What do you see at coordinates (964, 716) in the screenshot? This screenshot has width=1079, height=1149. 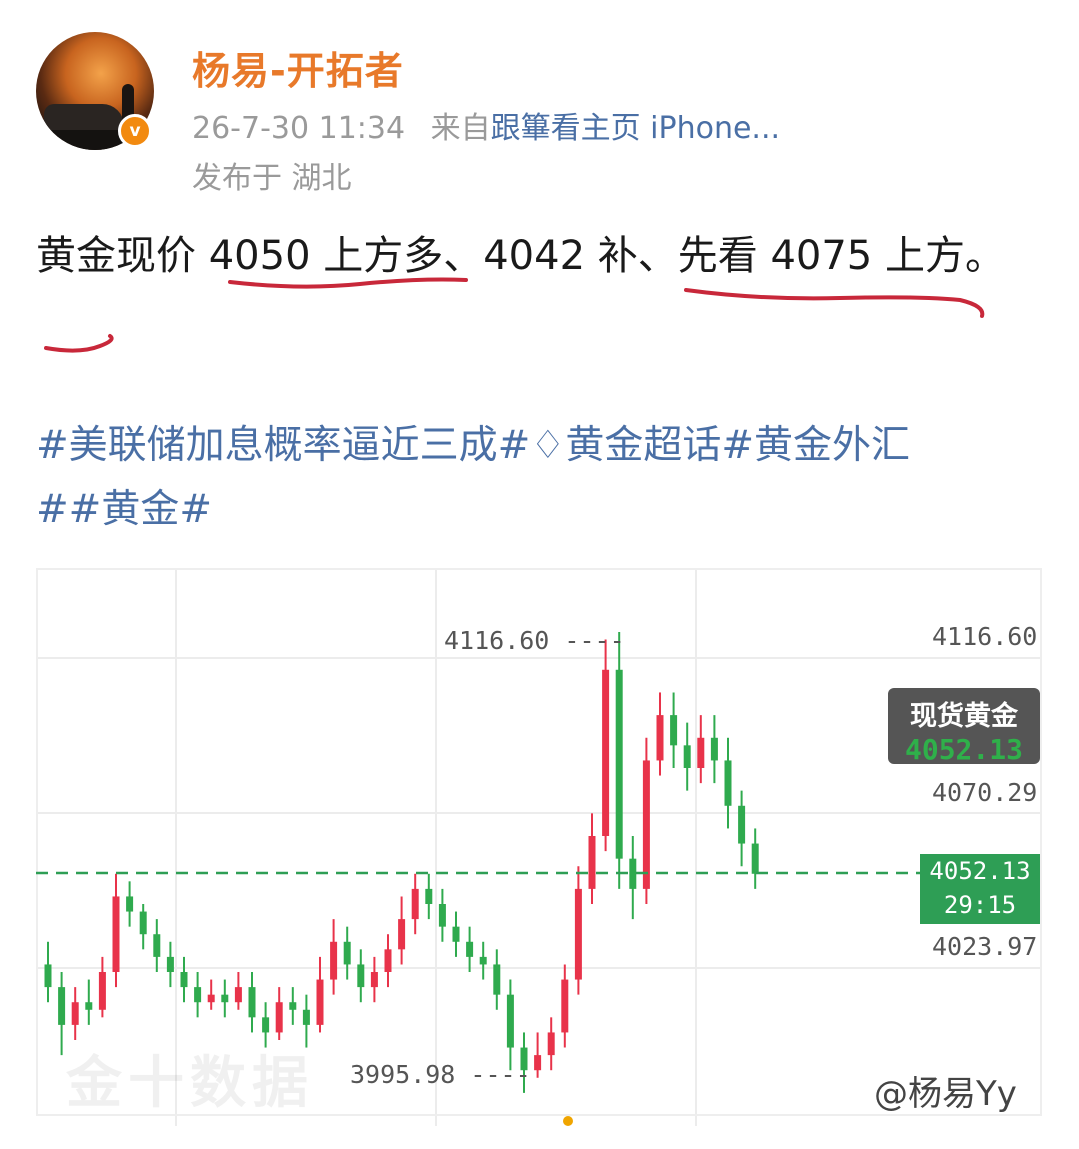 I see `spot-gold-title: 现货黄金` at bounding box center [964, 716].